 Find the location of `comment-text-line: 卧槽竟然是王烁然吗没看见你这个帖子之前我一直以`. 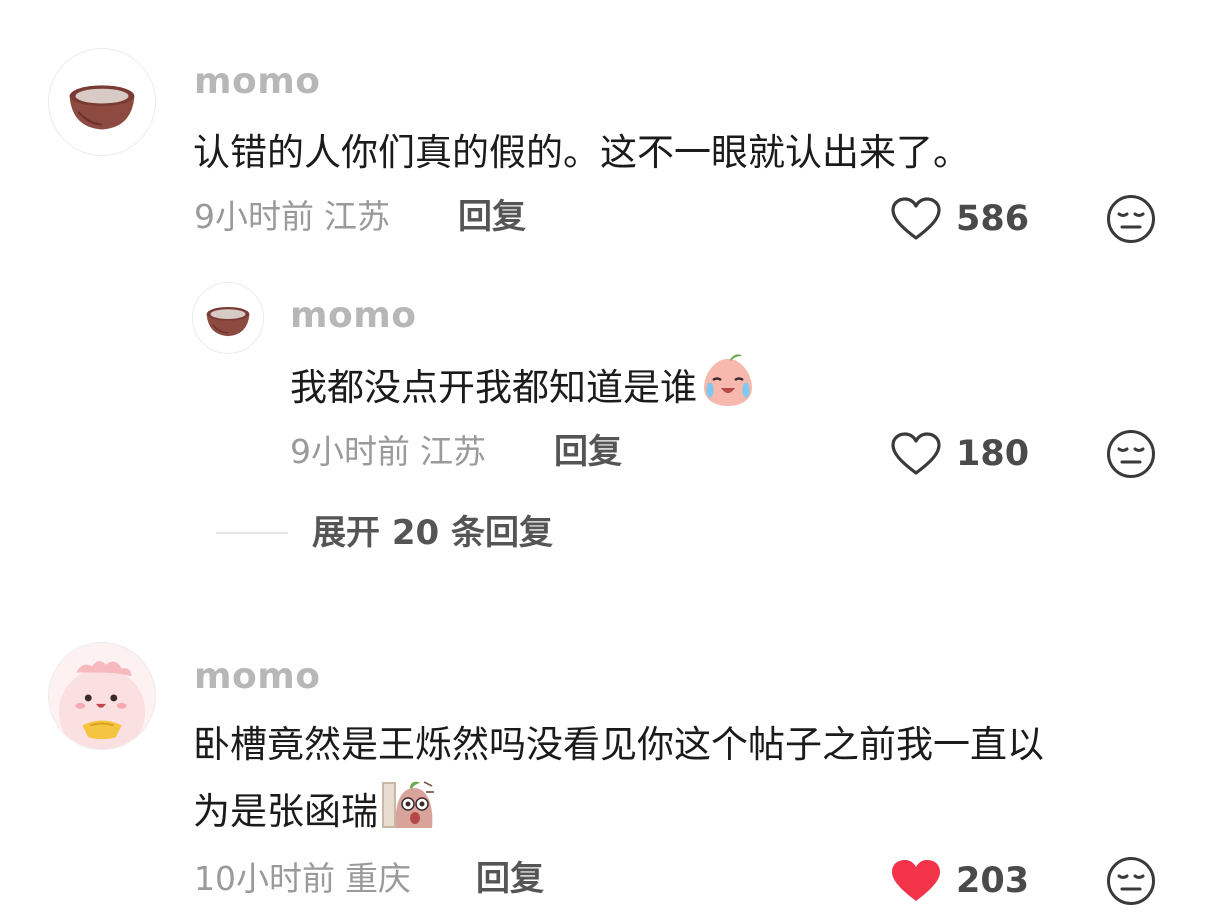

comment-text-line: 卧槽竟然是王烁然吗没看见你这个帖子之前我一直以 is located at coordinates (618, 744).